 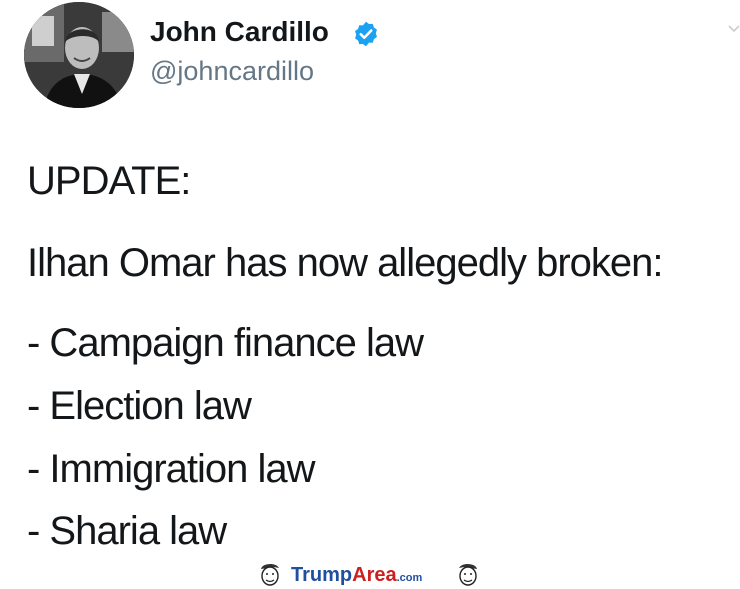 I want to click on watermark-text: TrumpArea.com, so click(x=356, y=576).